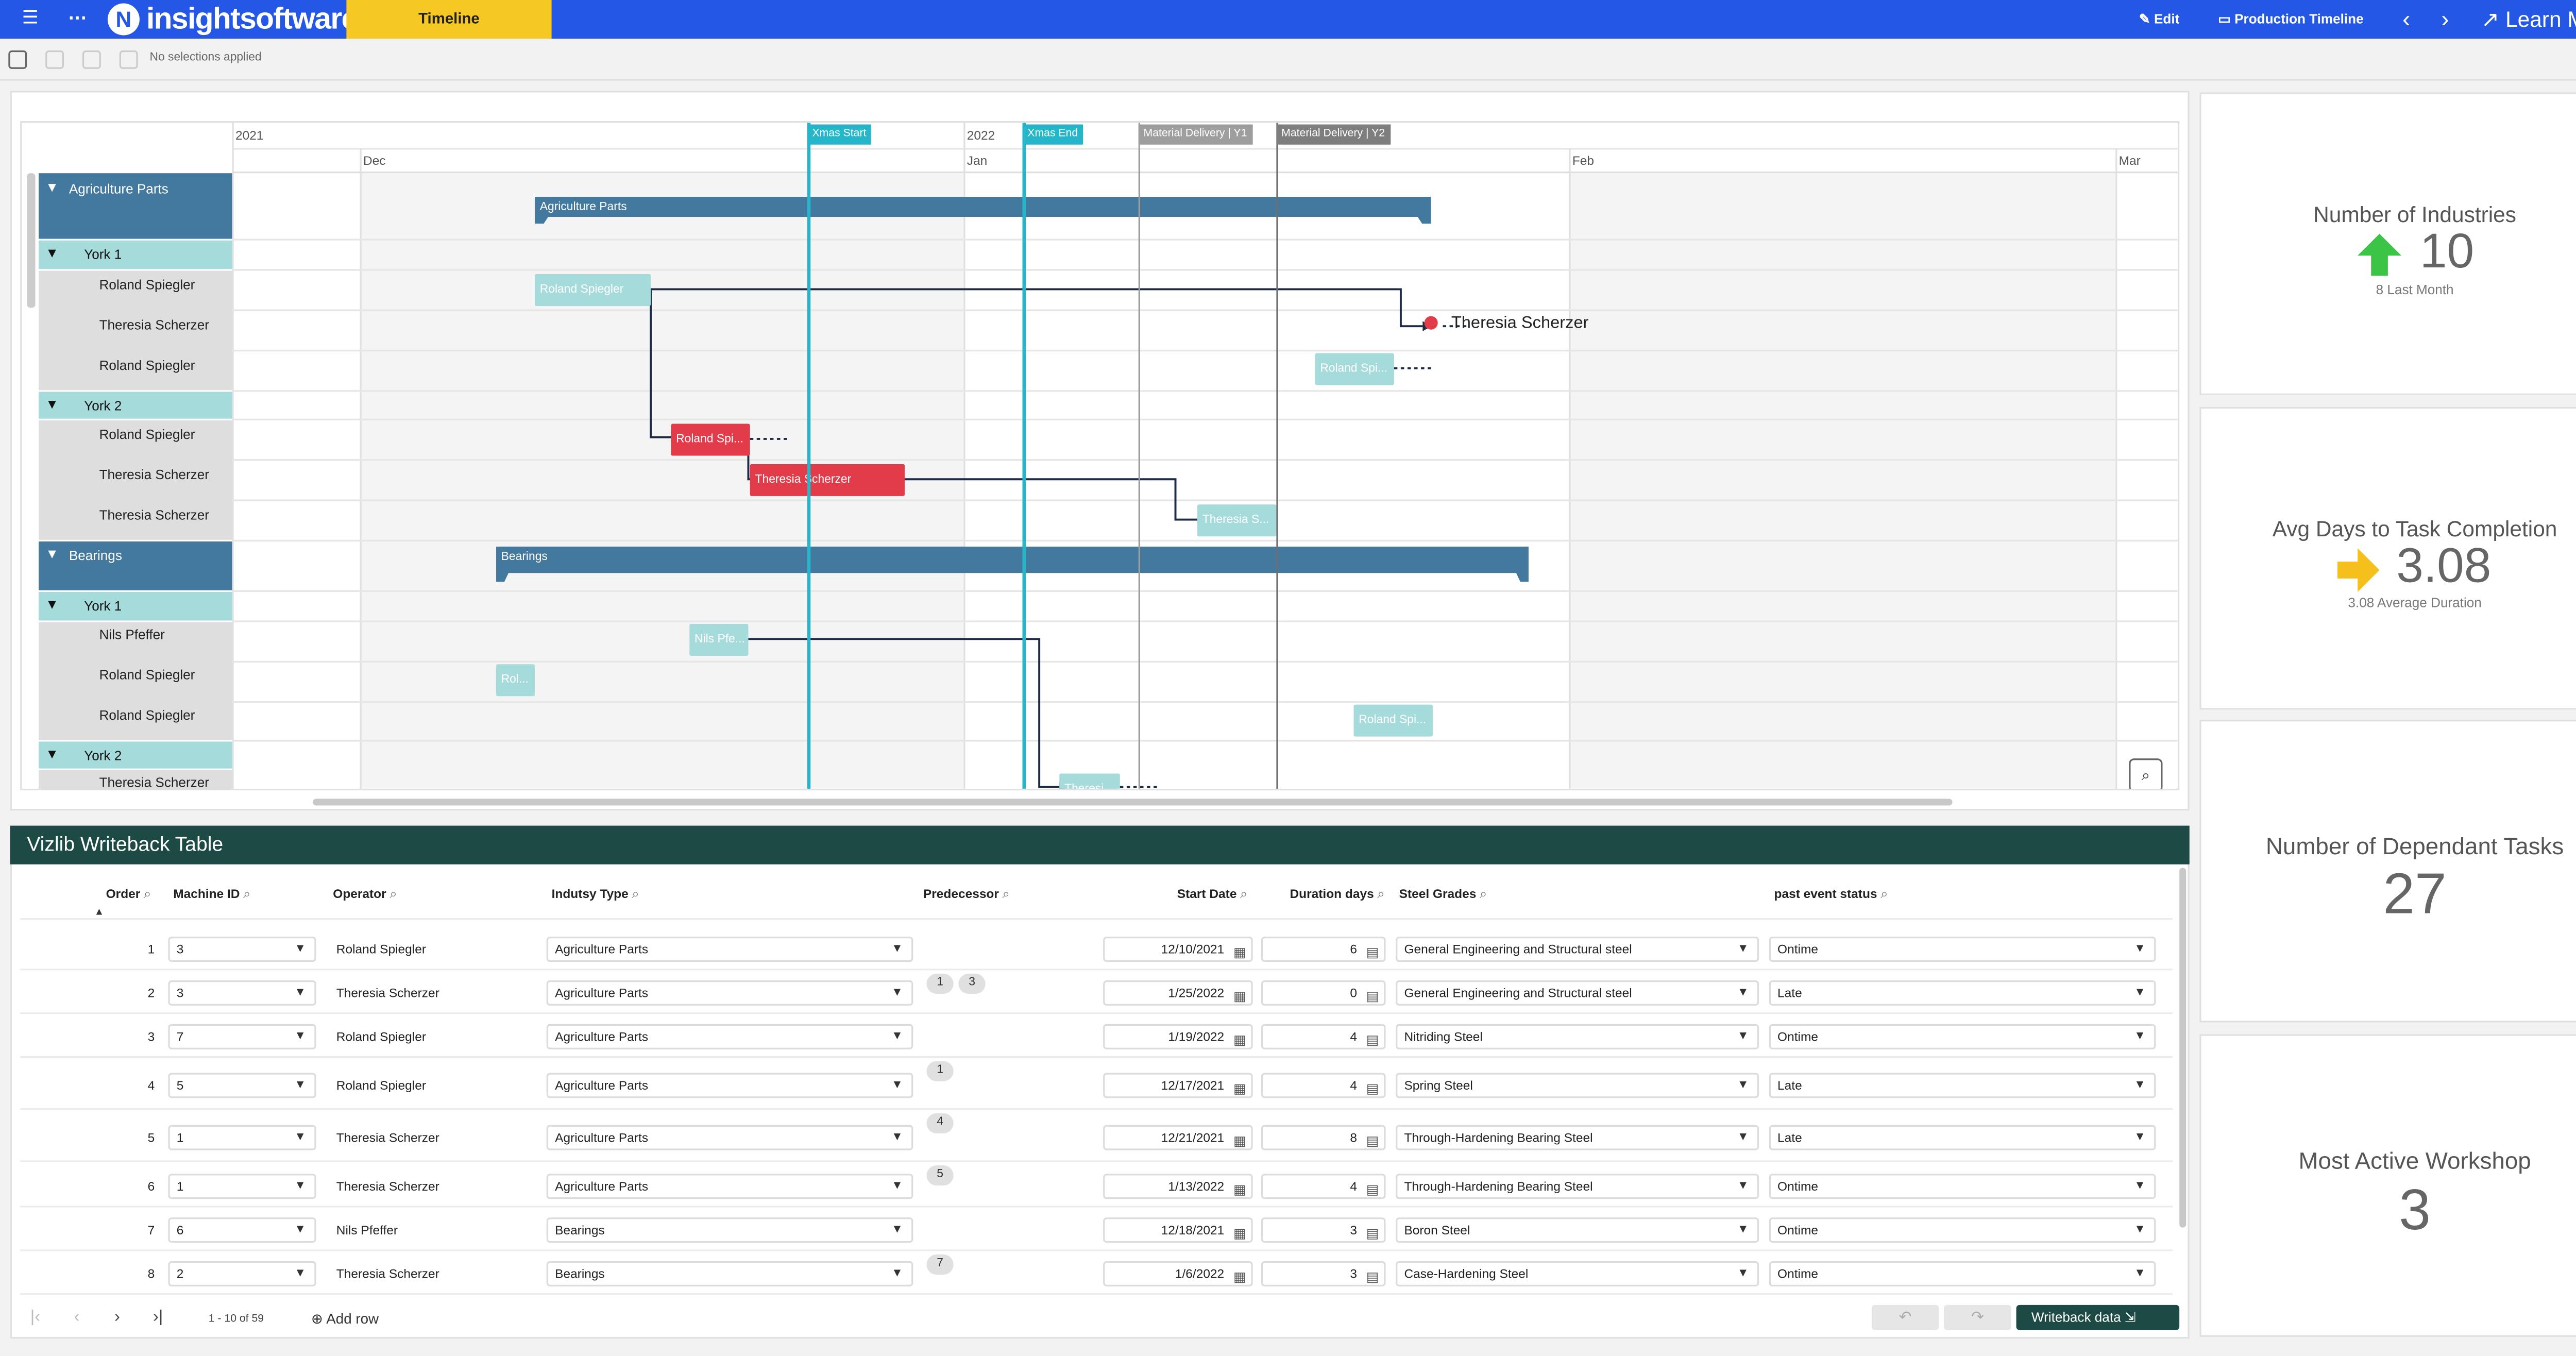 This screenshot has width=2576, height=1356. Describe the element at coordinates (54, 59) in the screenshot. I see `step-back-icon` at that location.